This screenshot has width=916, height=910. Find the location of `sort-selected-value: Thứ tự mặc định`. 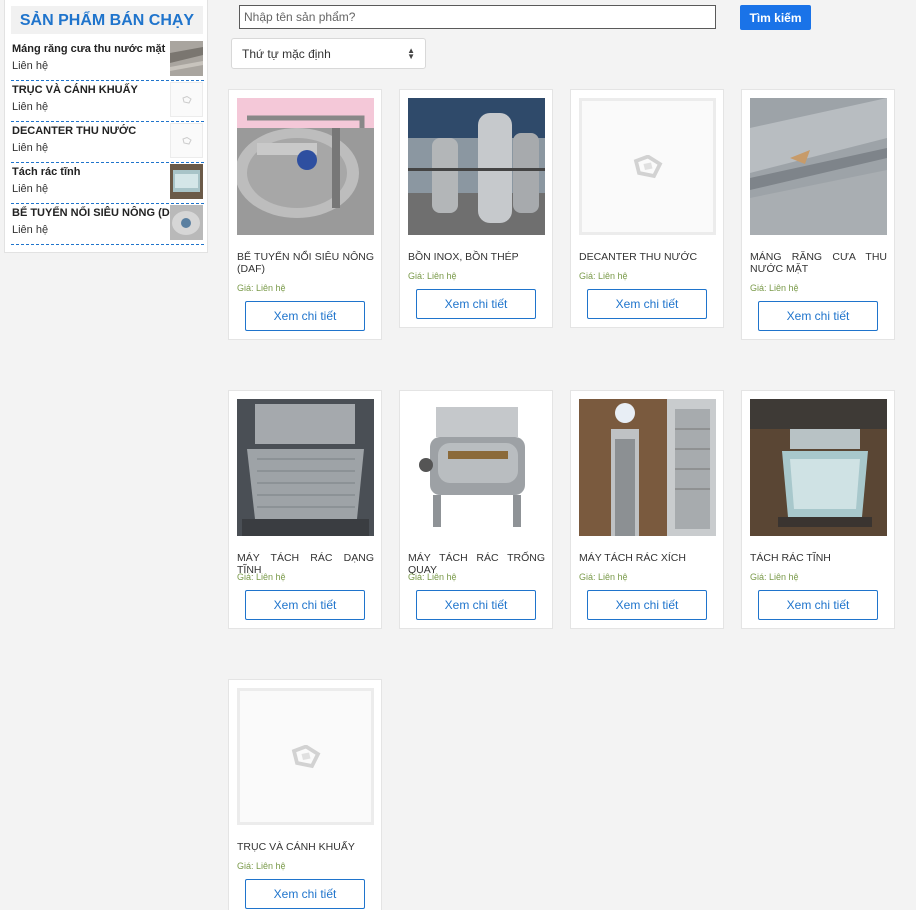

sort-selected-value: Thứ tự mặc định is located at coordinates (286, 54).